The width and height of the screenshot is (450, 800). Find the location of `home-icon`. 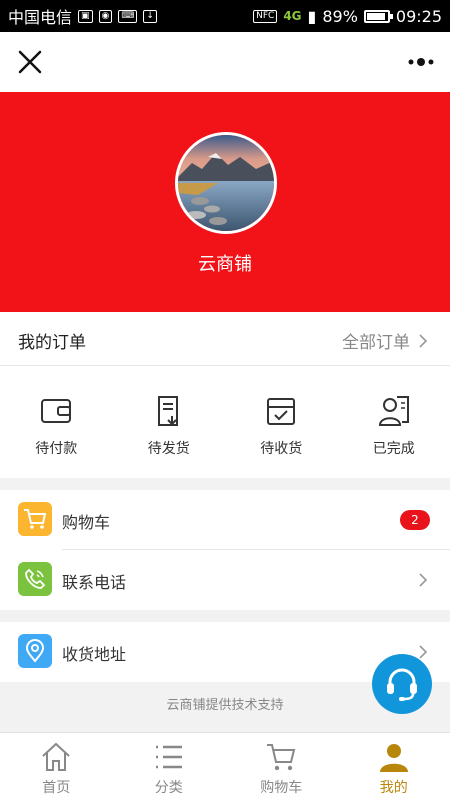

home-icon is located at coordinates (56, 756).